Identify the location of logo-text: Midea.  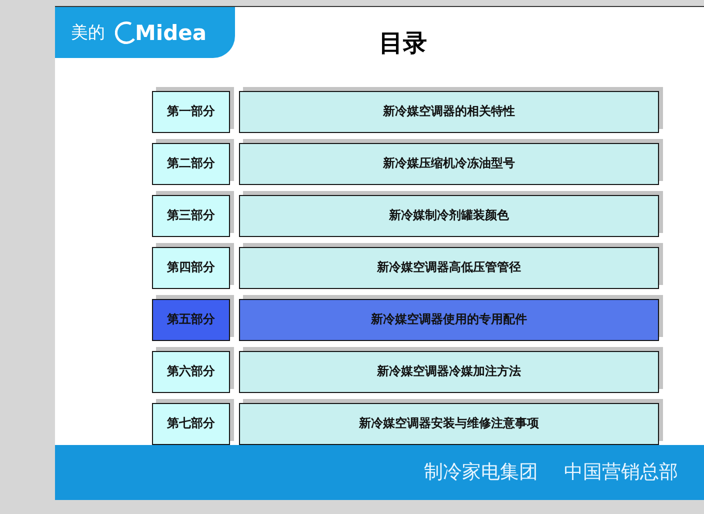
(171, 32).